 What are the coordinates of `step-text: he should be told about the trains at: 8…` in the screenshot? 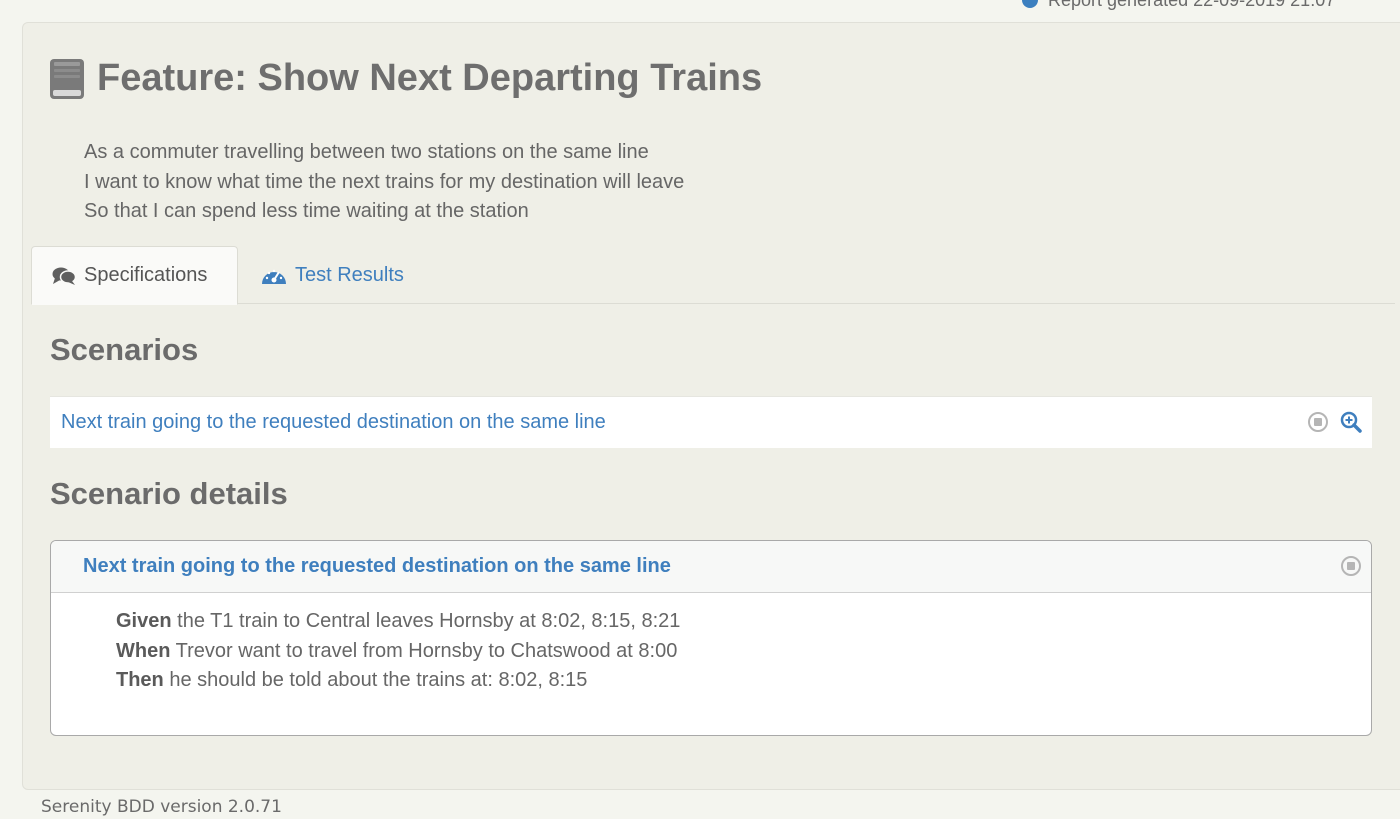 It's located at (375, 680).